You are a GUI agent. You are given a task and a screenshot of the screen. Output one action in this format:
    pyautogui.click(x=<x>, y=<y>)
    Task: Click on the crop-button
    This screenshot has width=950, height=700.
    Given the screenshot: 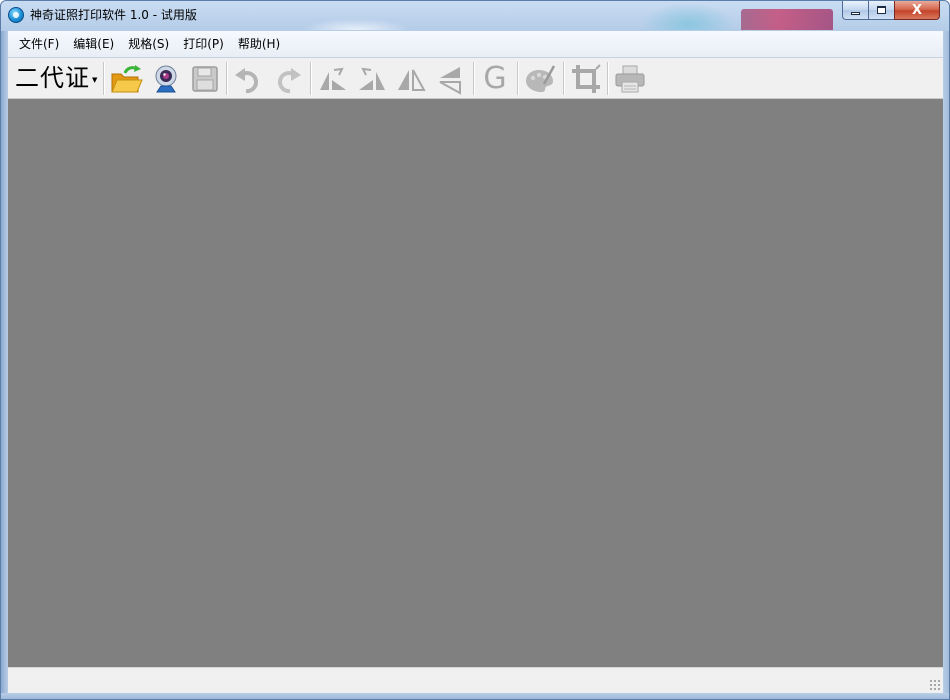 What is the action you would take?
    pyautogui.click(x=586, y=79)
    